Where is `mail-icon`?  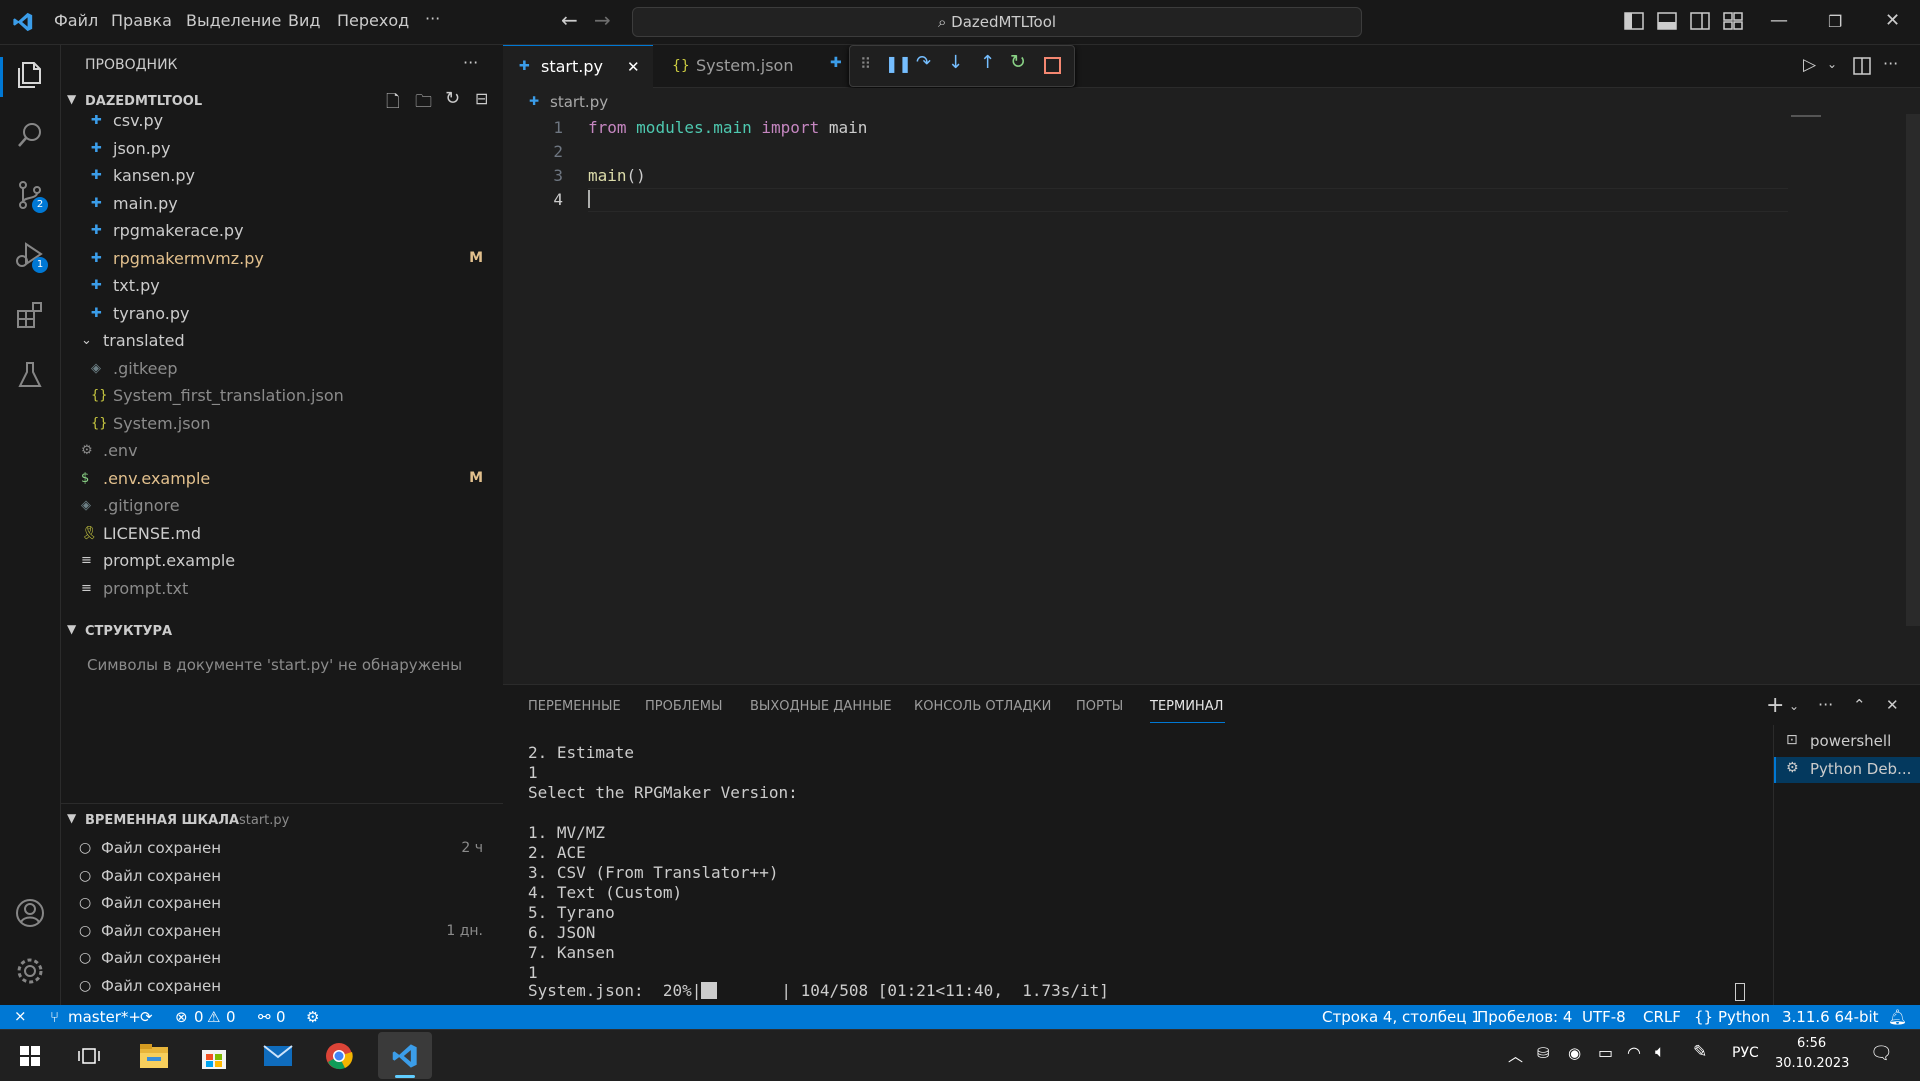
mail-icon is located at coordinates (278, 1056).